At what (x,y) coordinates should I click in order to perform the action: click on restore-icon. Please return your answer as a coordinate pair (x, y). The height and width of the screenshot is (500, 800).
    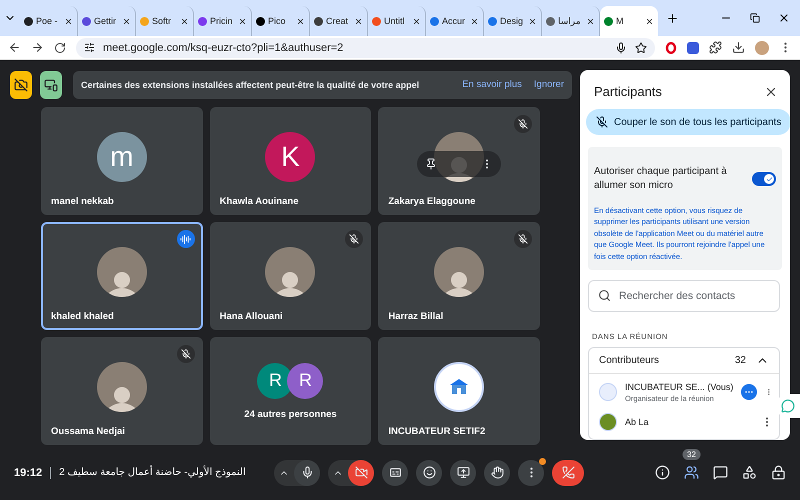
    Looking at the image, I should click on (755, 18).